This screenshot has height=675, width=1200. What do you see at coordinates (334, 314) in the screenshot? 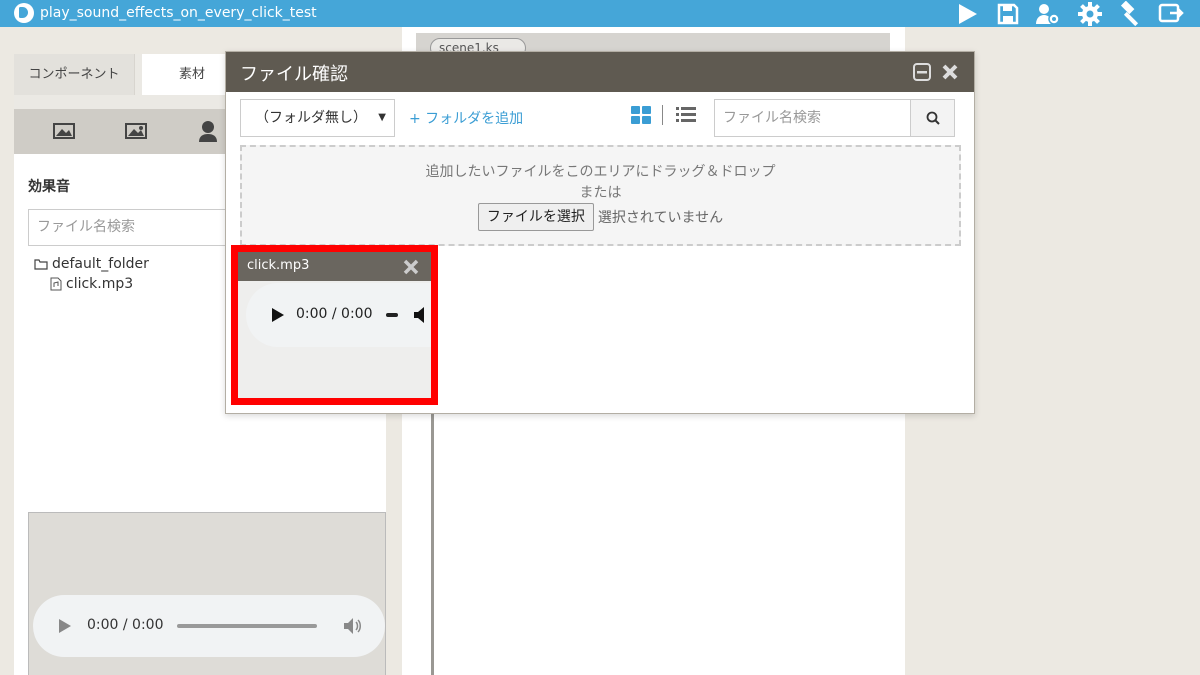
I see `file-audio-time: 0:00 / 0:00` at bounding box center [334, 314].